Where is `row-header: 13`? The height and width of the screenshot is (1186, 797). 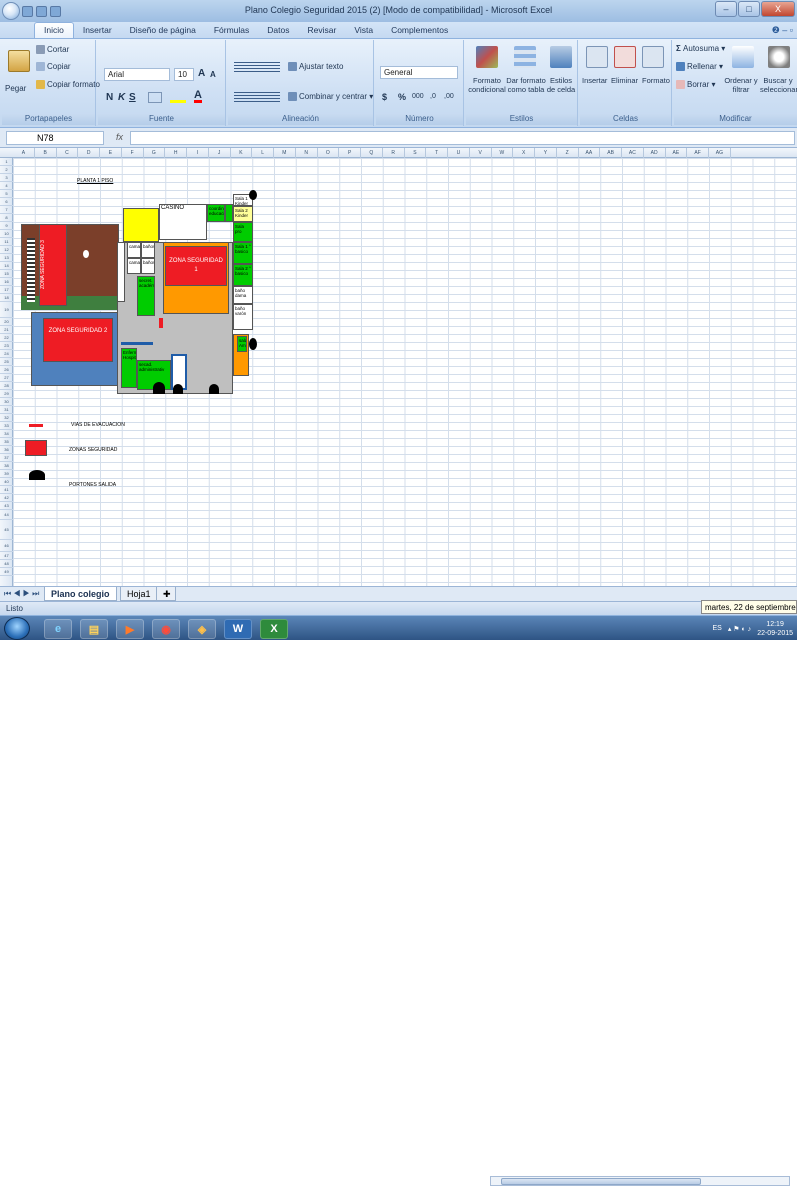 row-header: 13 is located at coordinates (6, 258).